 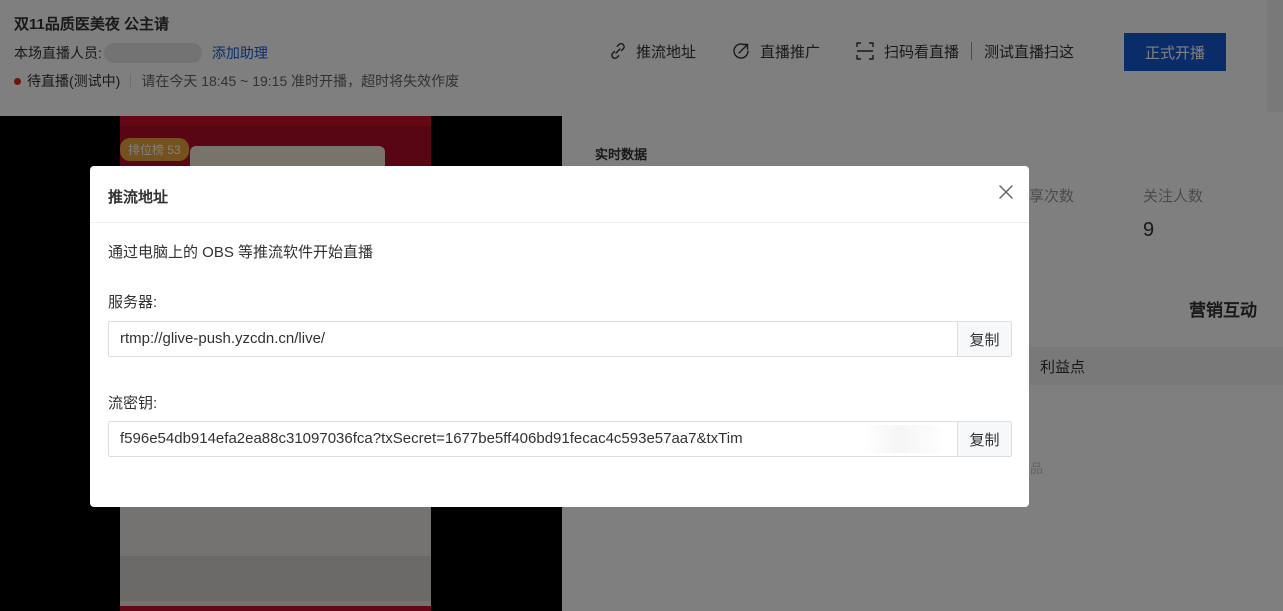 What do you see at coordinates (984, 339) in the screenshot?
I see `copy-server-button: 复制` at bounding box center [984, 339].